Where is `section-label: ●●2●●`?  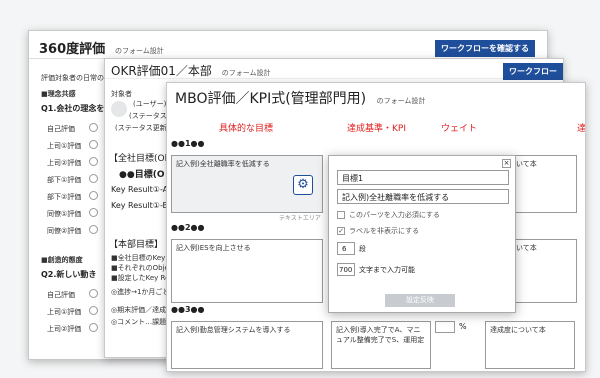 section-label: ●●2●● is located at coordinates (188, 227).